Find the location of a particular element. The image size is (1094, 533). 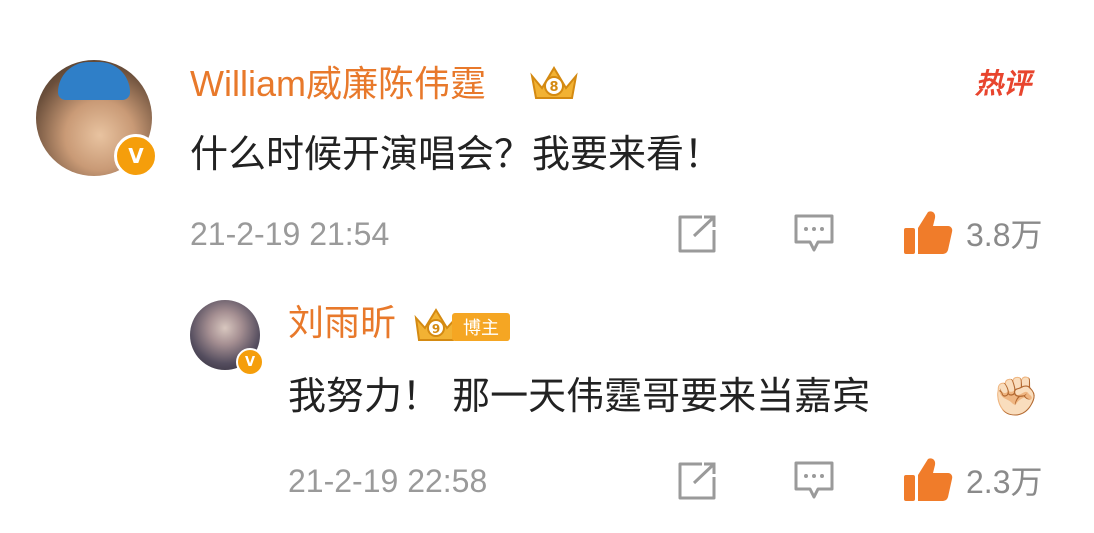

reply-username: 刘雨昕 is located at coordinates (342, 323).